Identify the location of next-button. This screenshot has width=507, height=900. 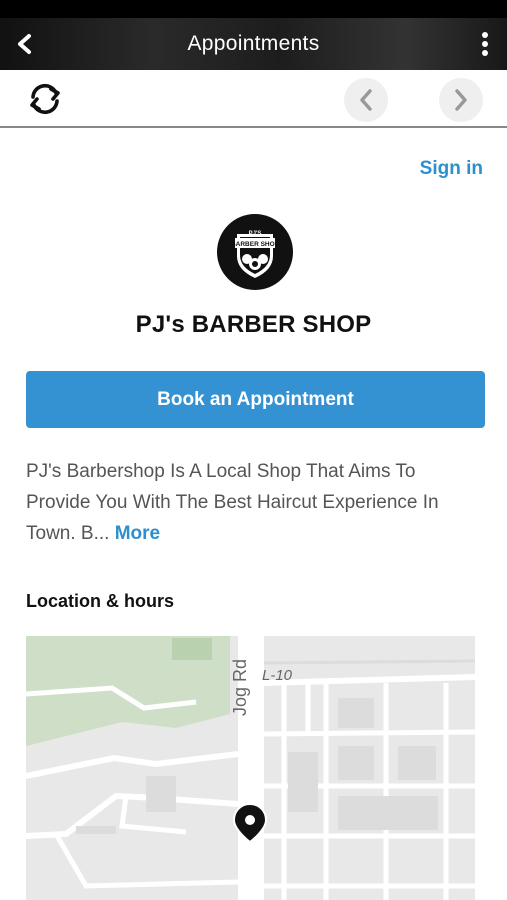
(461, 100).